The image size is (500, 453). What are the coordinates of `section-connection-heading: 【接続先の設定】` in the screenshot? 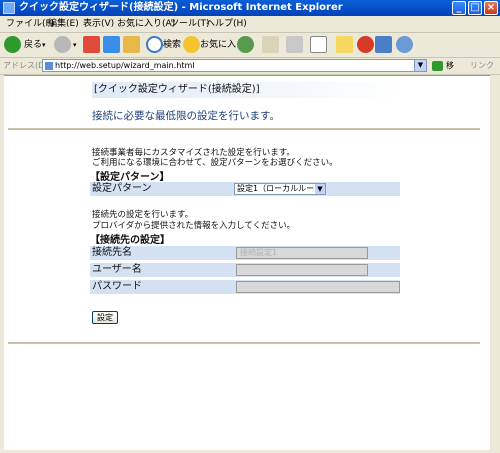 It's located at (130, 240).